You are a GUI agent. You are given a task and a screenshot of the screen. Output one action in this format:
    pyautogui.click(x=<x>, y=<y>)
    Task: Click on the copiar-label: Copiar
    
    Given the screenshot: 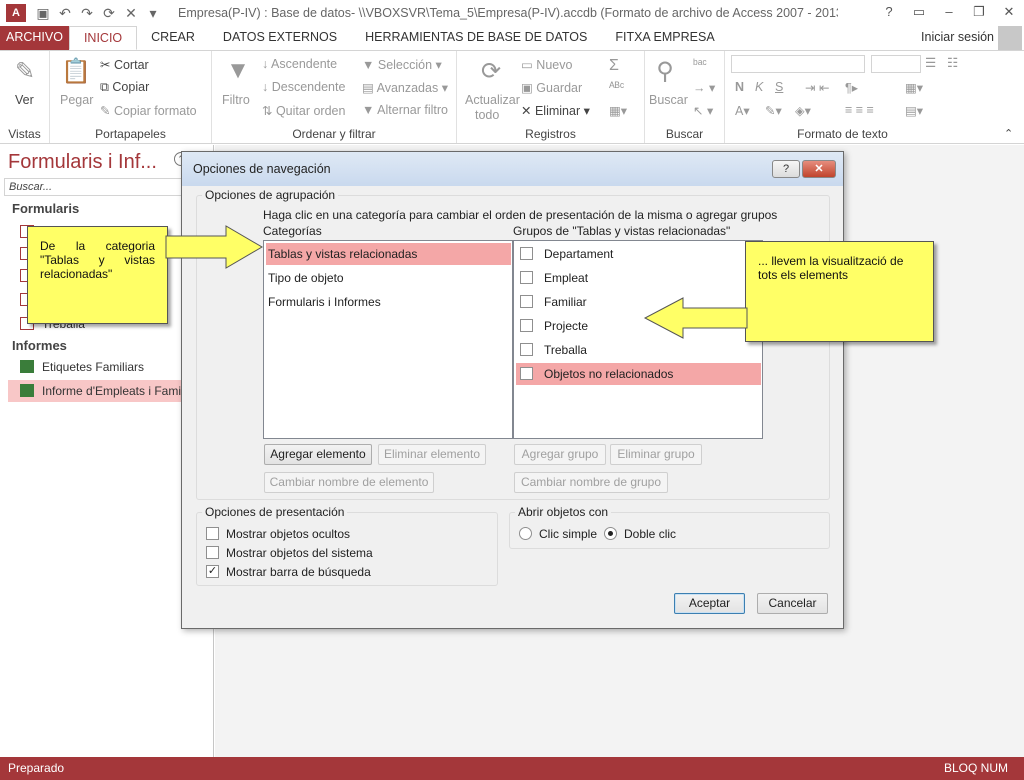 What is the action you would take?
    pyautogui.click(x=131, y=87)
    